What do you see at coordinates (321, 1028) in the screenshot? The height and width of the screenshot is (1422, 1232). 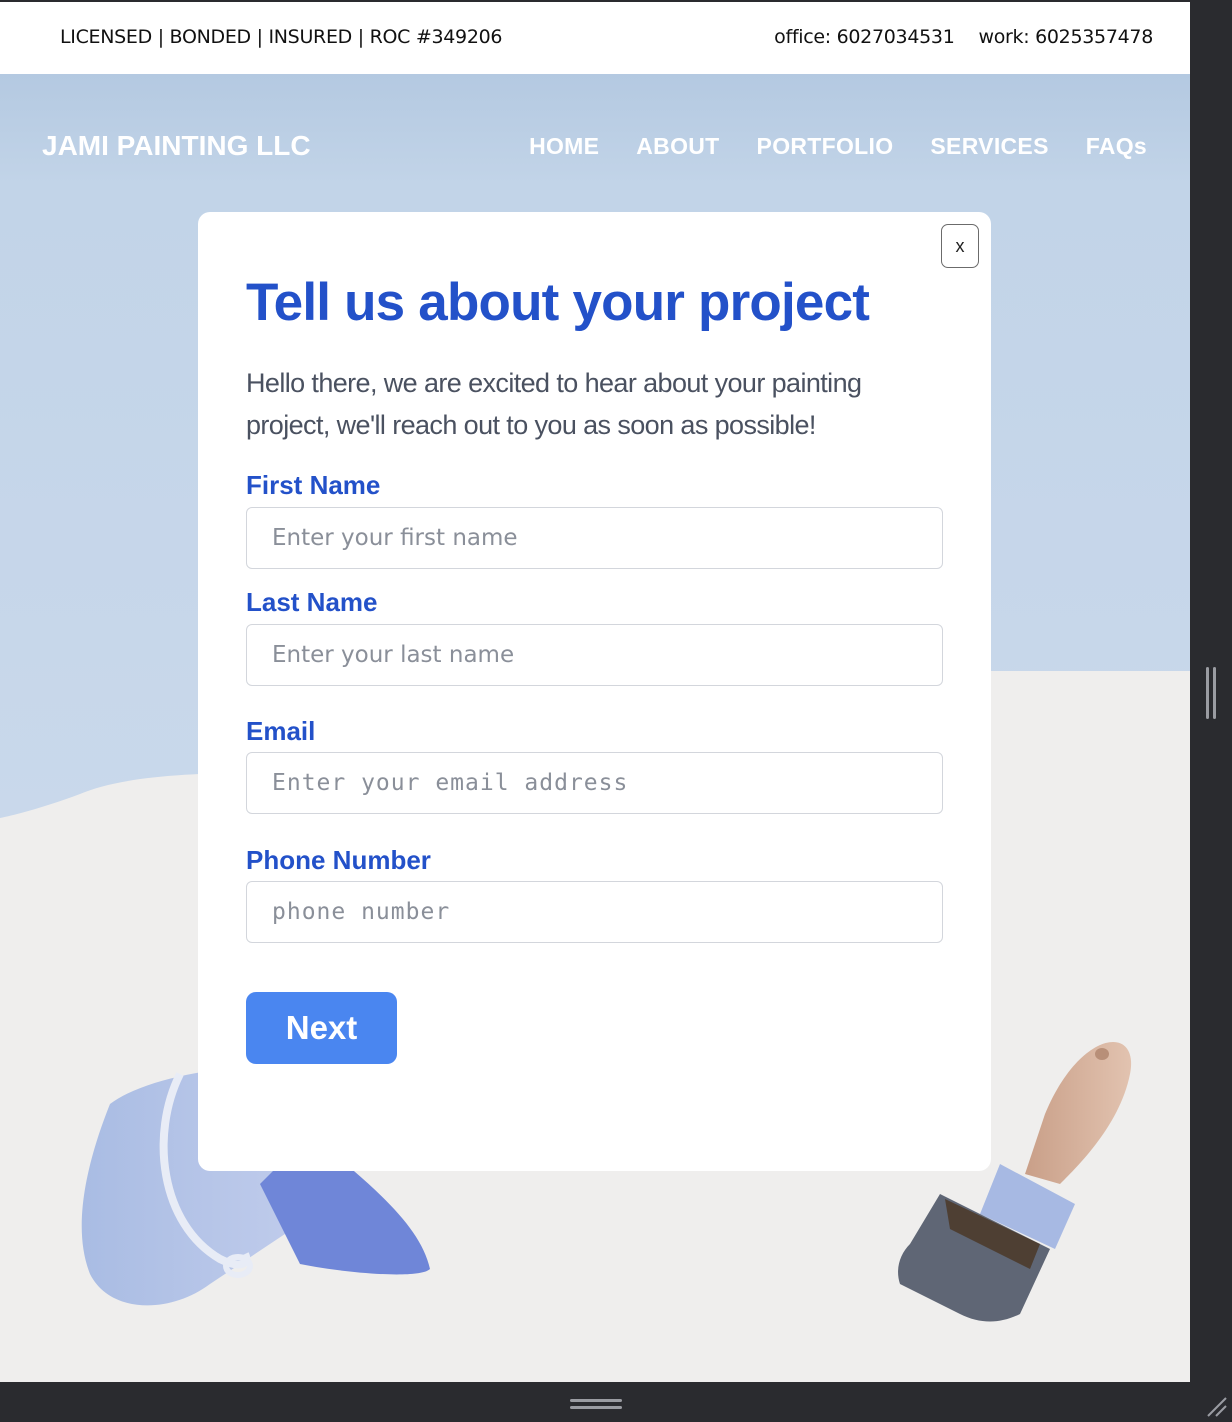 I see `next-button: Next` at bounding box center [321, 1028].